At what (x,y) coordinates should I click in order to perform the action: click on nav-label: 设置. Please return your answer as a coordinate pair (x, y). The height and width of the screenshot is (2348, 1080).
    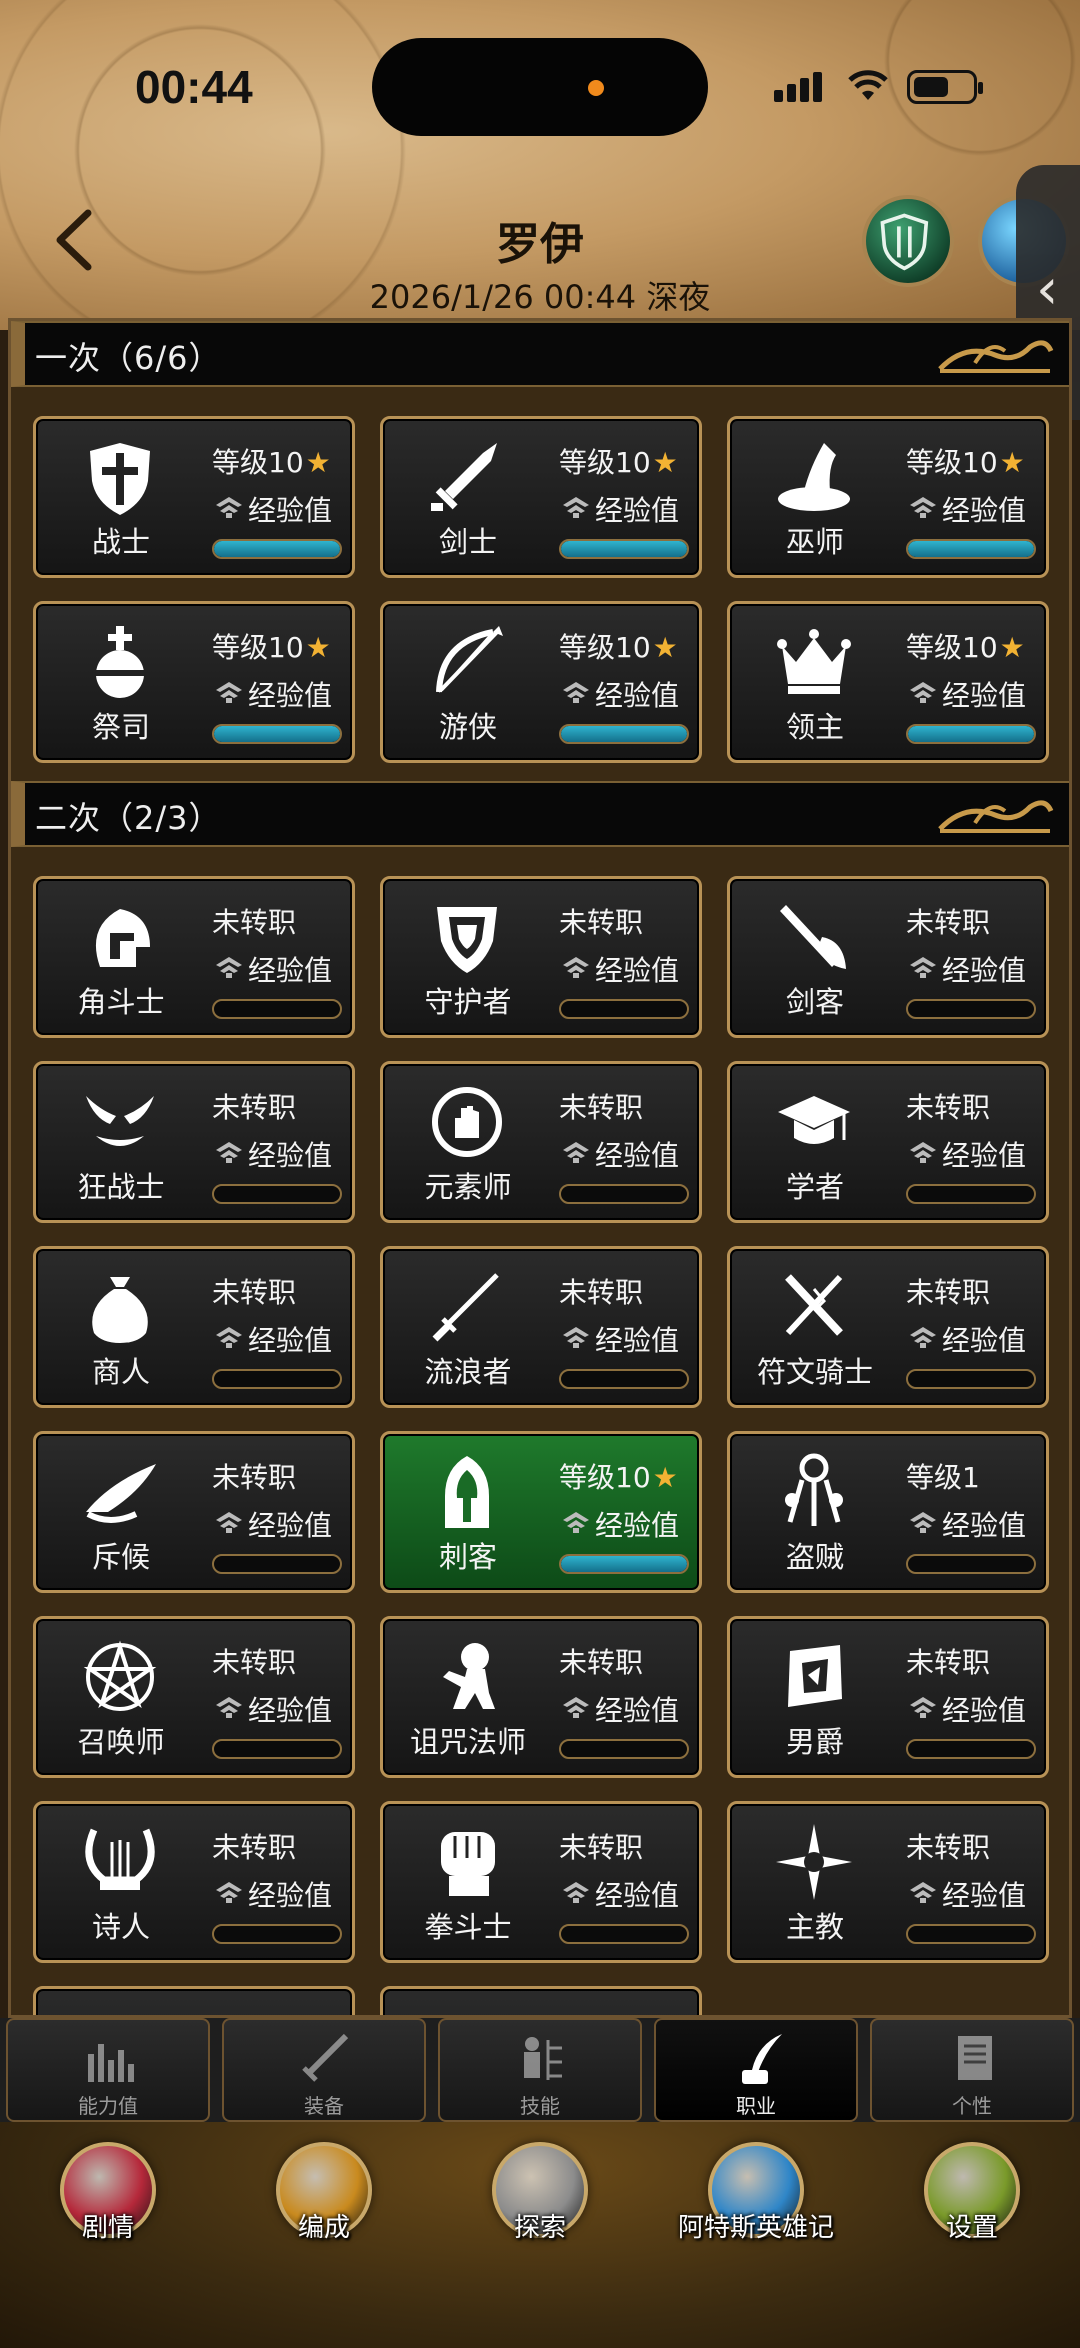
    Looking at the image, I should click on (971, 2228).